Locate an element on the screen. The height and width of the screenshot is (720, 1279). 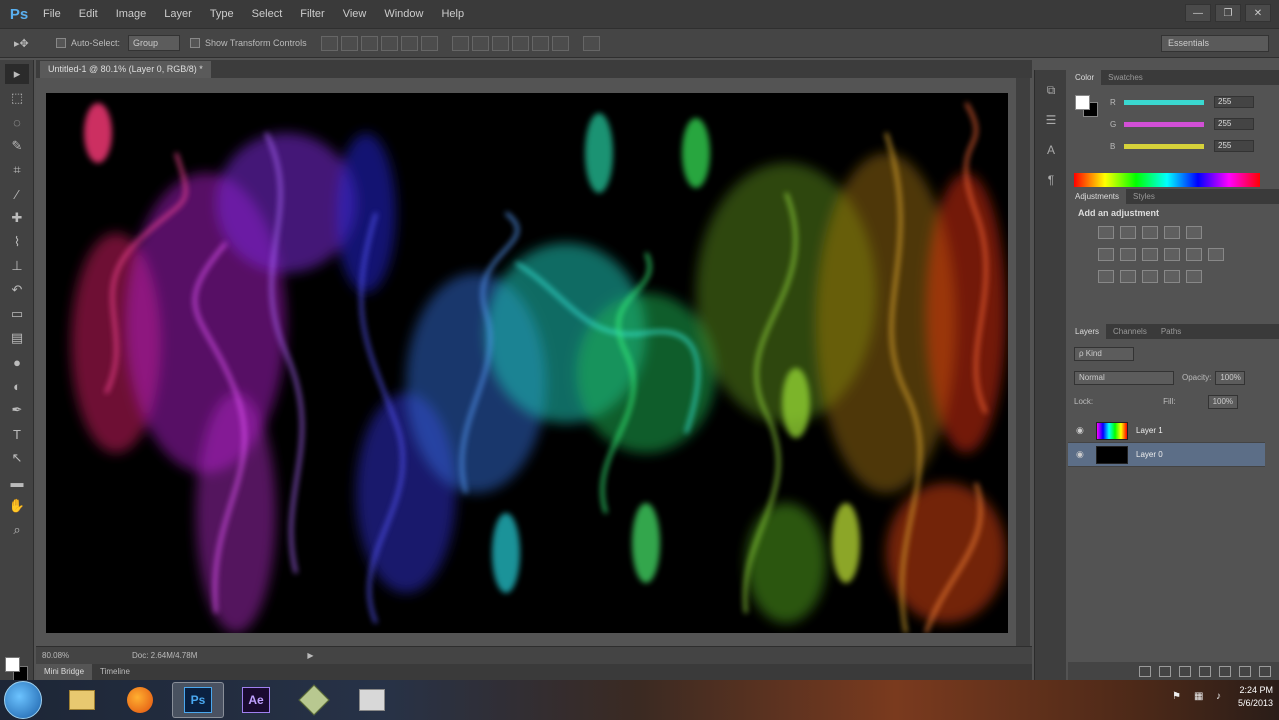
app6-taskbar-icon is located at coordinates (372, 700).